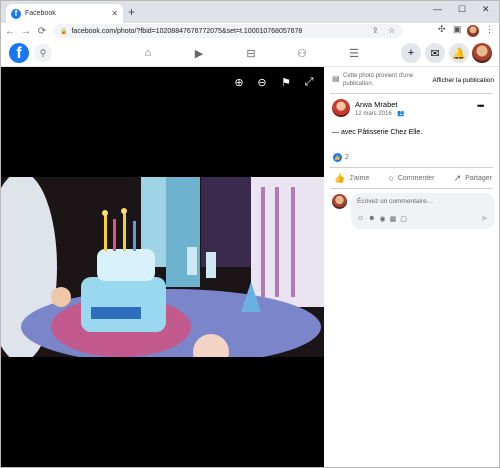 This screenshot has height=468, width=500. Describe the element at coordinates (336, 78) in the screenshot. I see `info-photo-icon: ▤` at that location.